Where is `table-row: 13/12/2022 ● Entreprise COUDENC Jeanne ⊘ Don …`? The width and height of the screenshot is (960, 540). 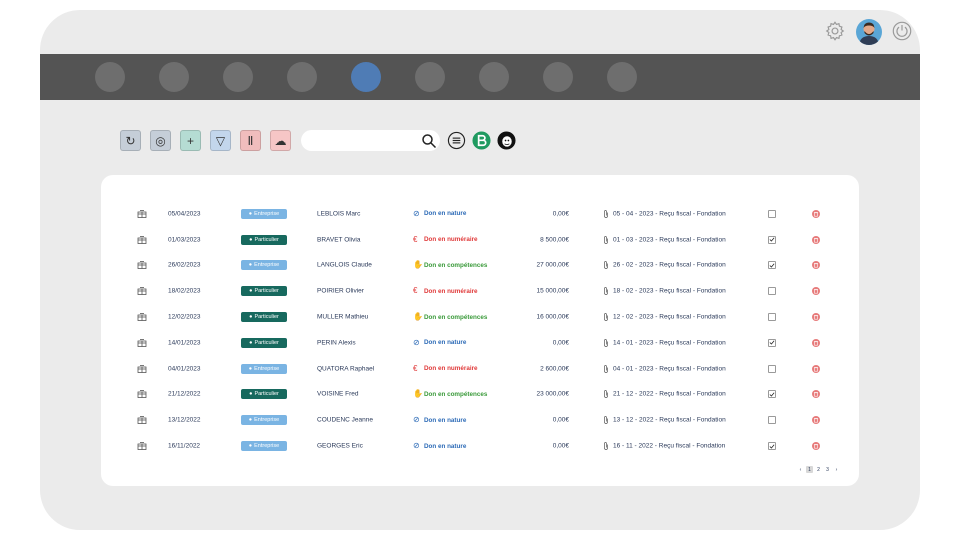
table-row: 13/12/2022 ● Entreprise COUDENC Jeanne ⊘ Don … is located at coordinates (480, 420).